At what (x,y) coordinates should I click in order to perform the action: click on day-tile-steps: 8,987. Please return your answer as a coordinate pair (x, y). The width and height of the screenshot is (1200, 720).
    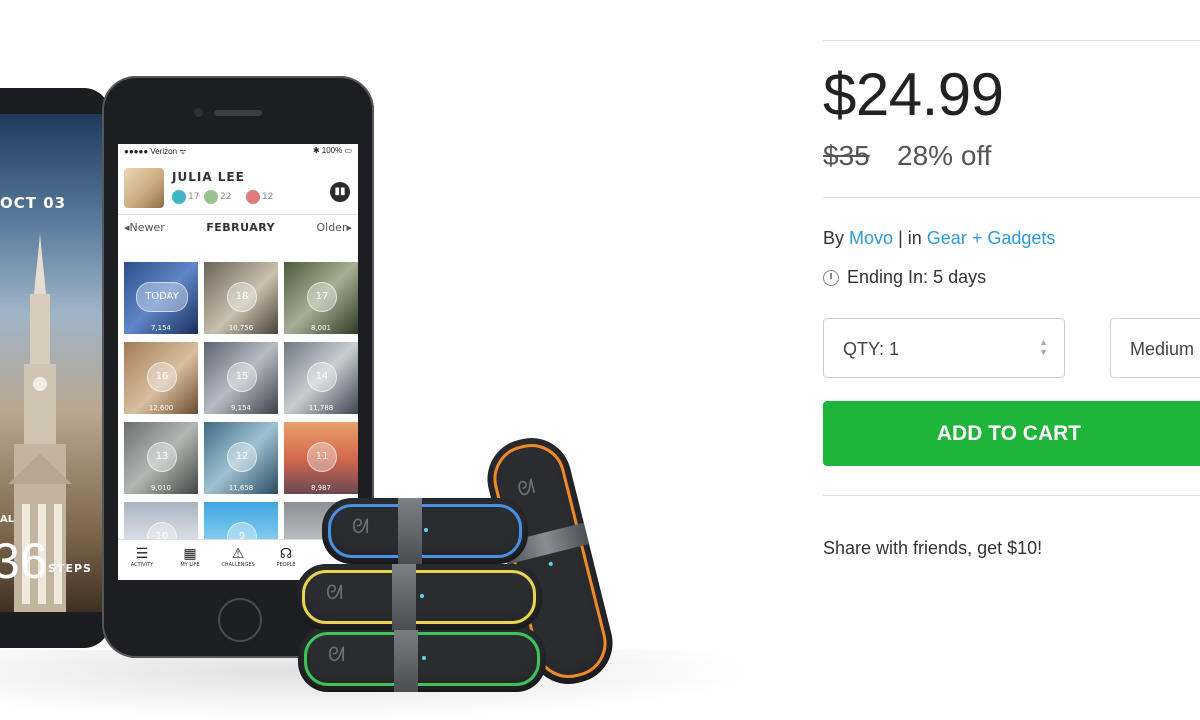
    Looking at the image, I should click on (321, 488).